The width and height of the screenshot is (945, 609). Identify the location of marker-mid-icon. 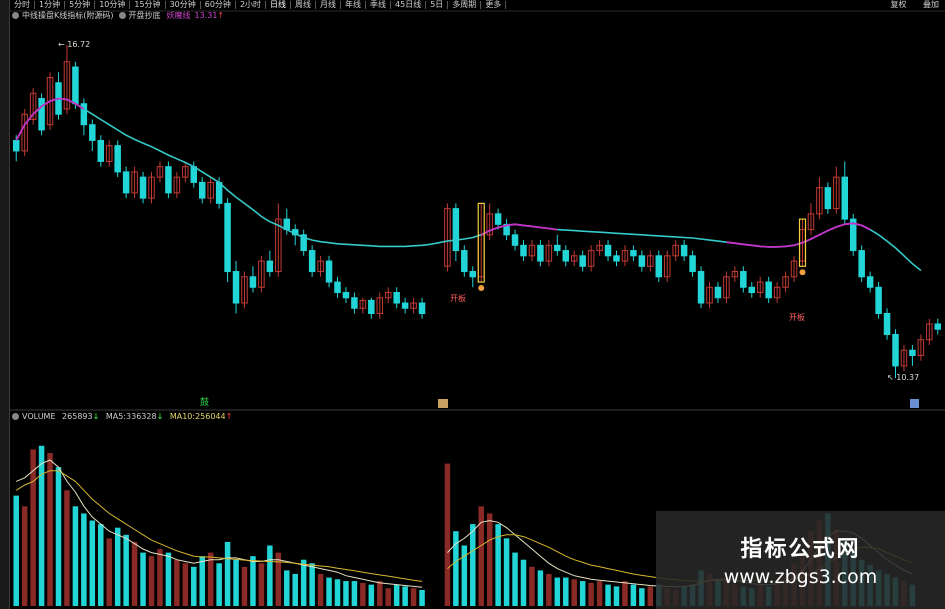
(443, 403).